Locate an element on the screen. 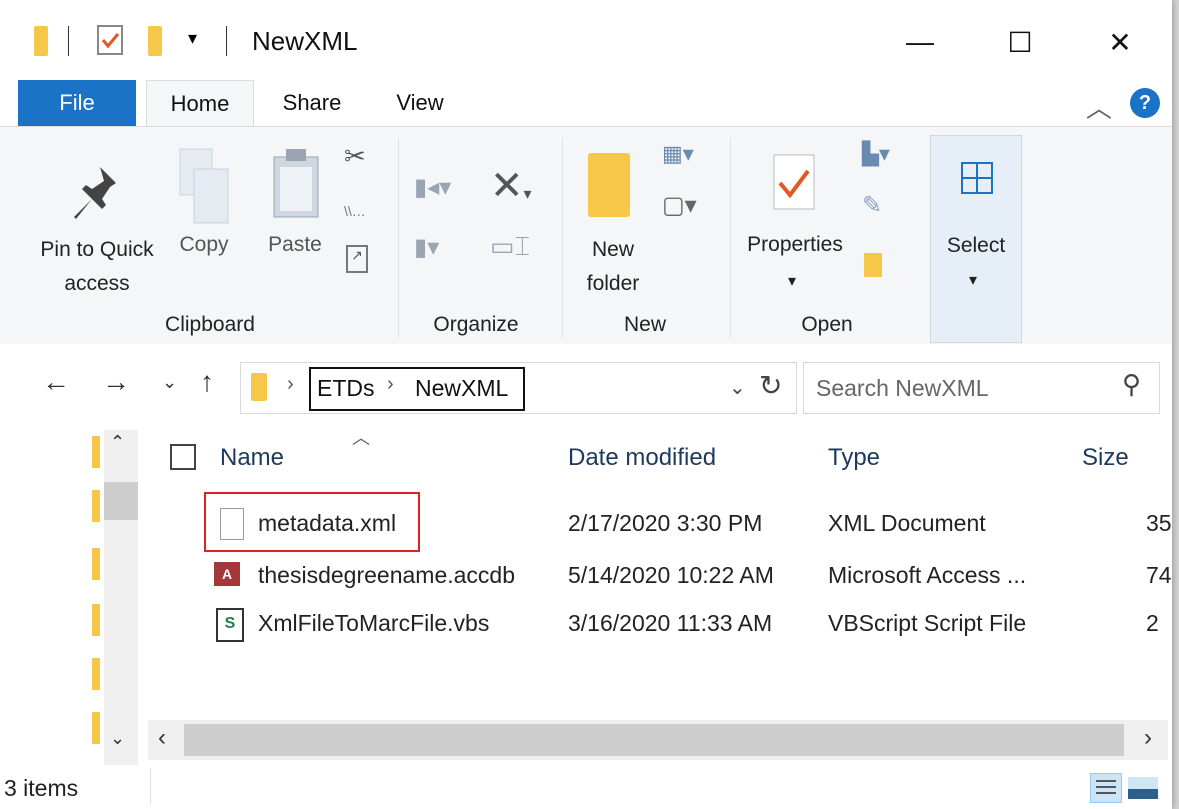 The height and width of the screenshot is (809, 1179). scroll-down-icon: ⌄ is located at coordinates (117, 738).